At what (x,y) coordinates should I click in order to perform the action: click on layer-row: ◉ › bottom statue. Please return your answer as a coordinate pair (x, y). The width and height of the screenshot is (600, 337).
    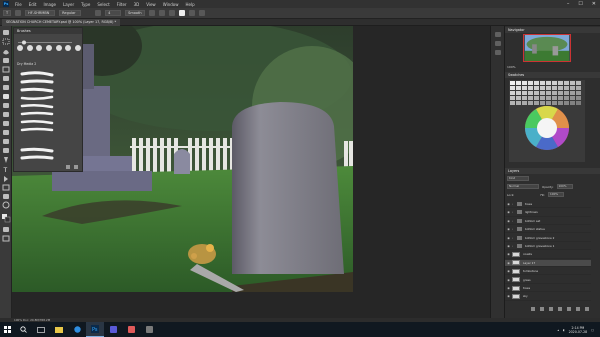
    Looking at the image, I should click on (548, 230).